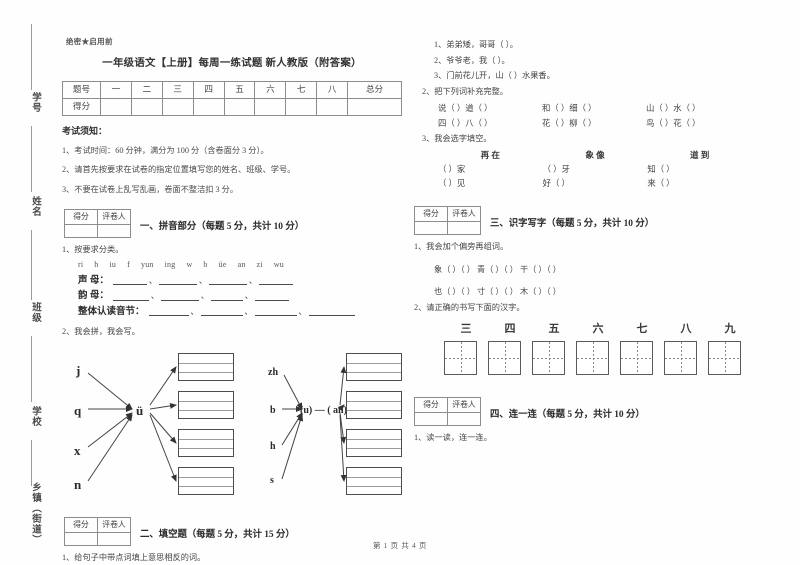 The width and height of the screenshot is (800, 565). I want to click on choice-cell: 知（ ）, so click(699, 169).